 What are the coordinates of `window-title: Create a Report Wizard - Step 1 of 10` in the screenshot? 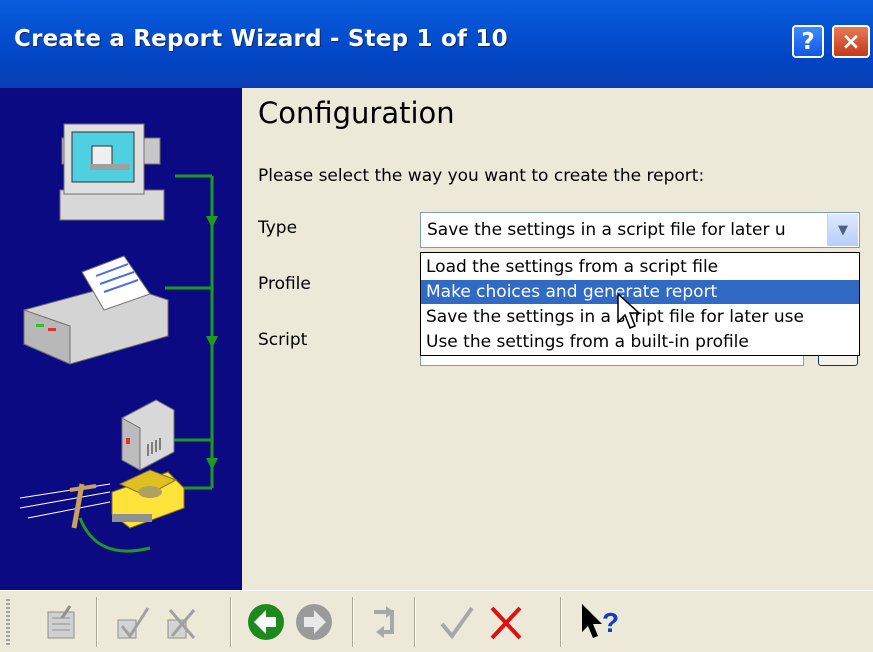 It's located at (261, 39).